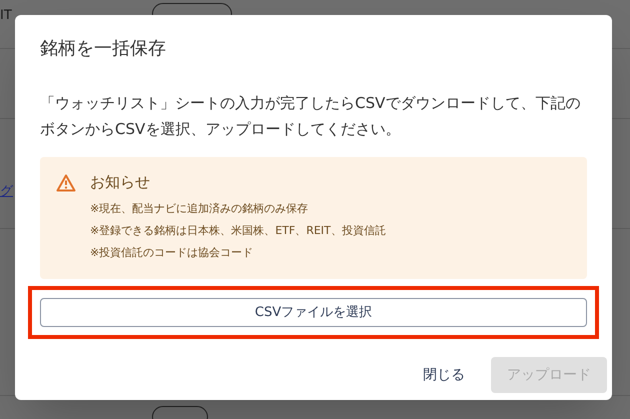  I want to click on close-button: 閉じる, so click(444, 375).